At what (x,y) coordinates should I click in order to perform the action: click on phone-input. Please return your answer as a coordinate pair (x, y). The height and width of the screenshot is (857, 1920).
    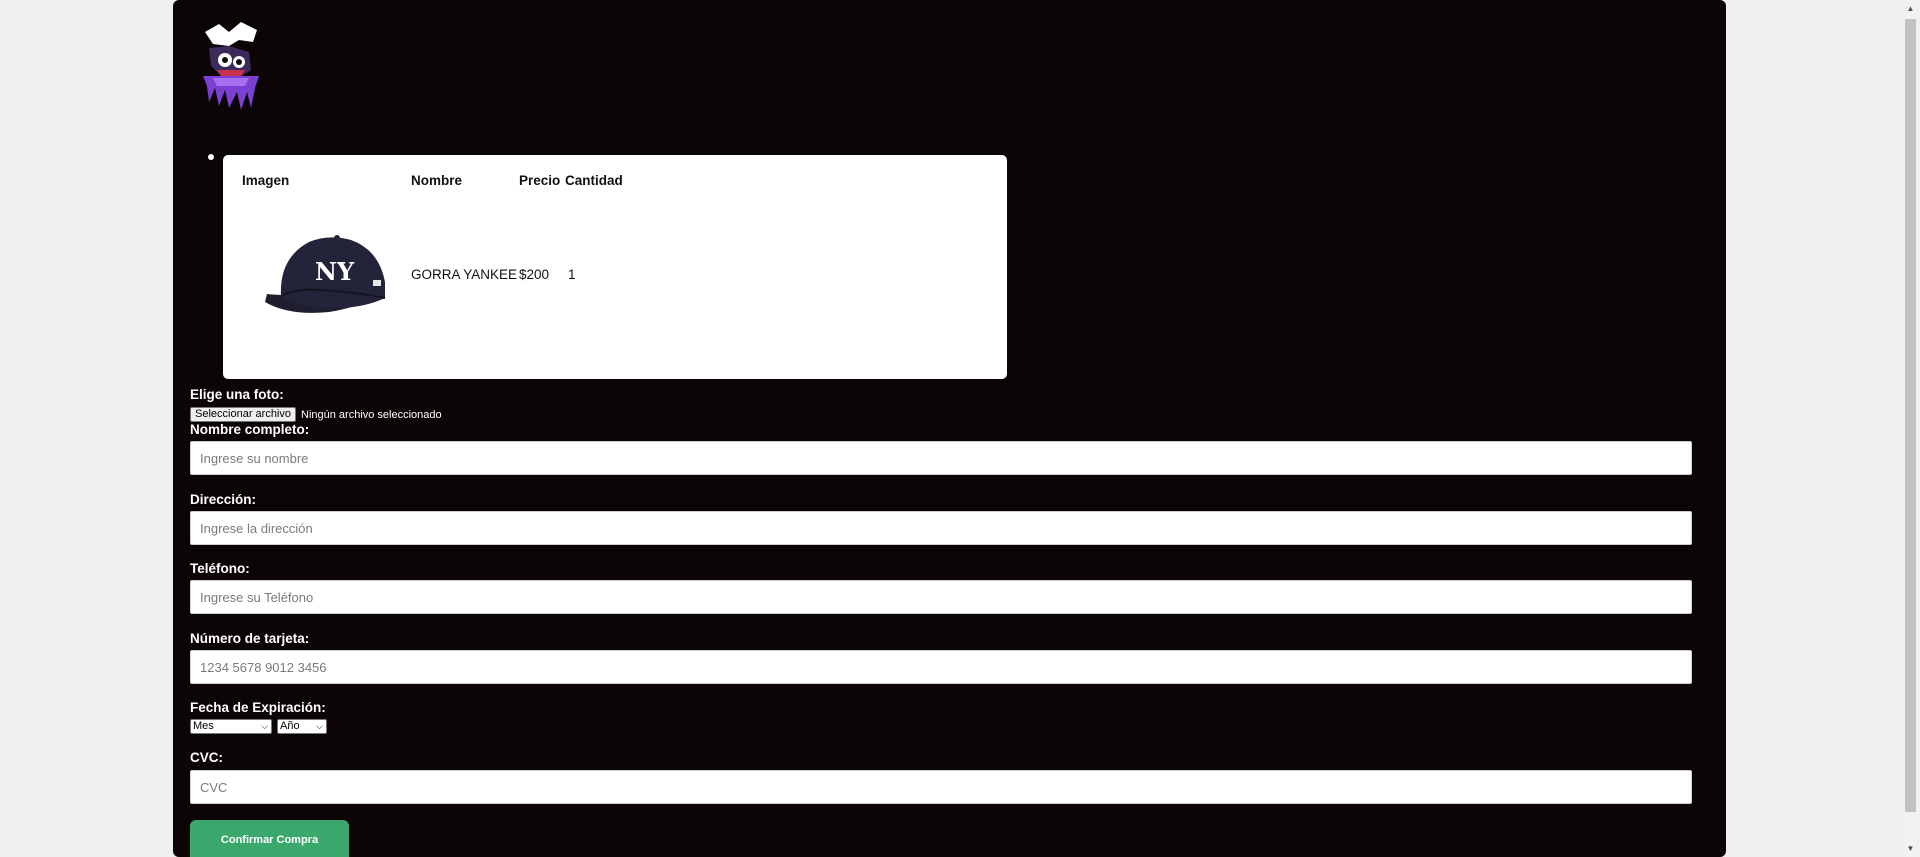
    Looking at the image, I should click on (941, 597).